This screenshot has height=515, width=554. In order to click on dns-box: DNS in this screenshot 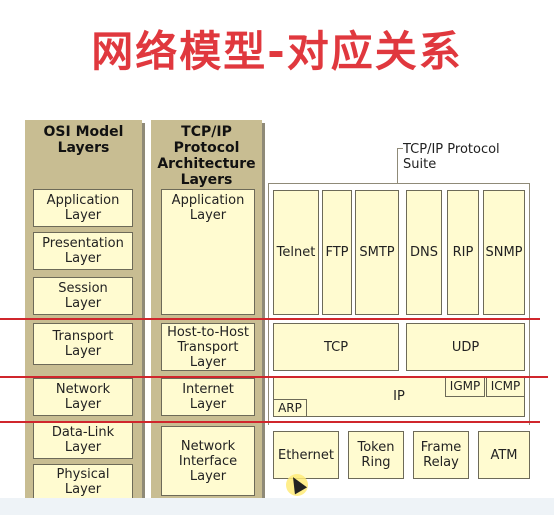, I will do `click(424, 252)`.